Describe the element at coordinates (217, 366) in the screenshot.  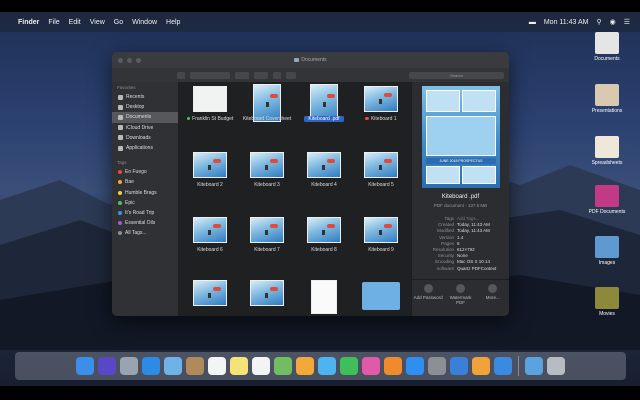
I see `dock-calendar-icon` at that location.